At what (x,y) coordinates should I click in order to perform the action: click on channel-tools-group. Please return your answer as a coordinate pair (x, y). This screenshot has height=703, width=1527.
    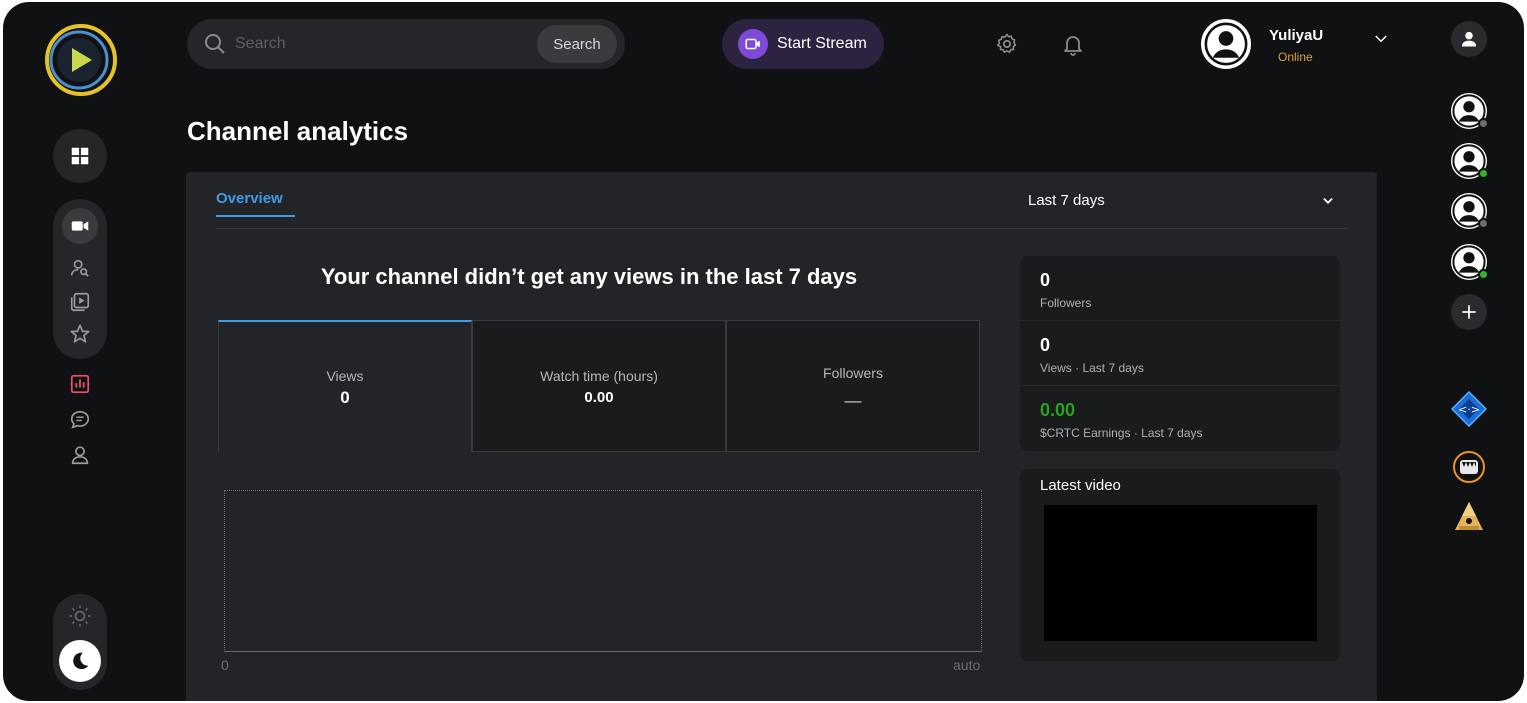
    Looking at the image, I should click on (80, 279).